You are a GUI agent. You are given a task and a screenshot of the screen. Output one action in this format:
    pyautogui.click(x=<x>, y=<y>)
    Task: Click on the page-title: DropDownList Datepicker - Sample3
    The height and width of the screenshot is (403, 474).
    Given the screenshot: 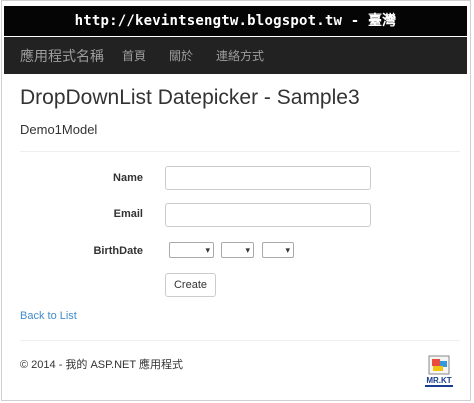 What is the action you would take?
    pyautogui.click(x=190, y=97)
    